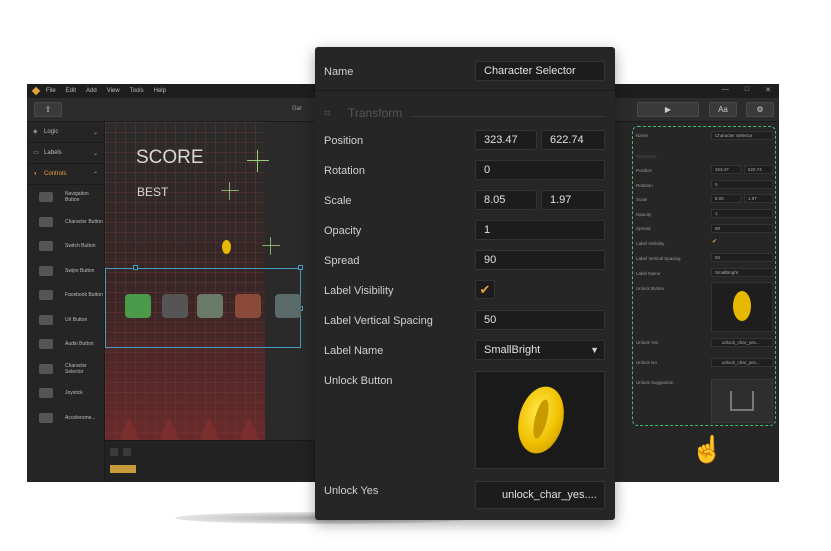  Describe the element at coordinates (51, 91) in the screenshot. I see `menu-file: File` at that location.